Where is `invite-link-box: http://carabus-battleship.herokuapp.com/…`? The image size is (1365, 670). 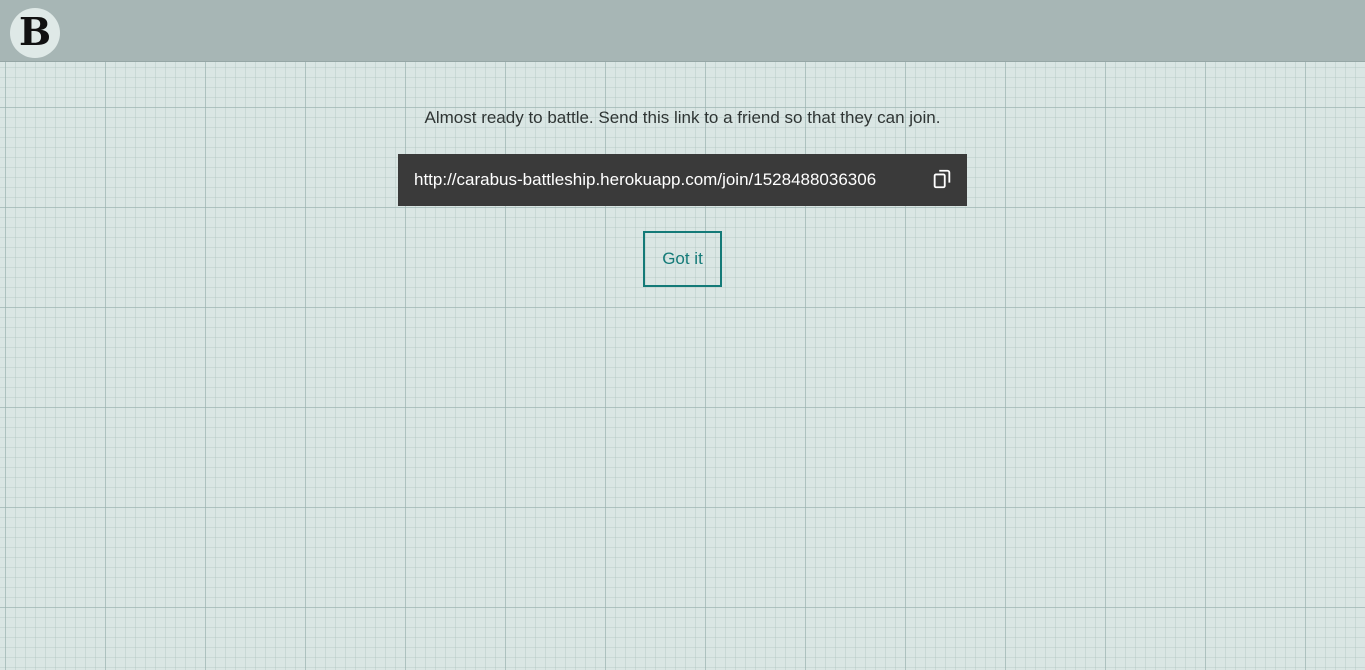
invite-link-box: http://carabus-battleship.herokuapp.com/… is located at coordinates (682, 180).